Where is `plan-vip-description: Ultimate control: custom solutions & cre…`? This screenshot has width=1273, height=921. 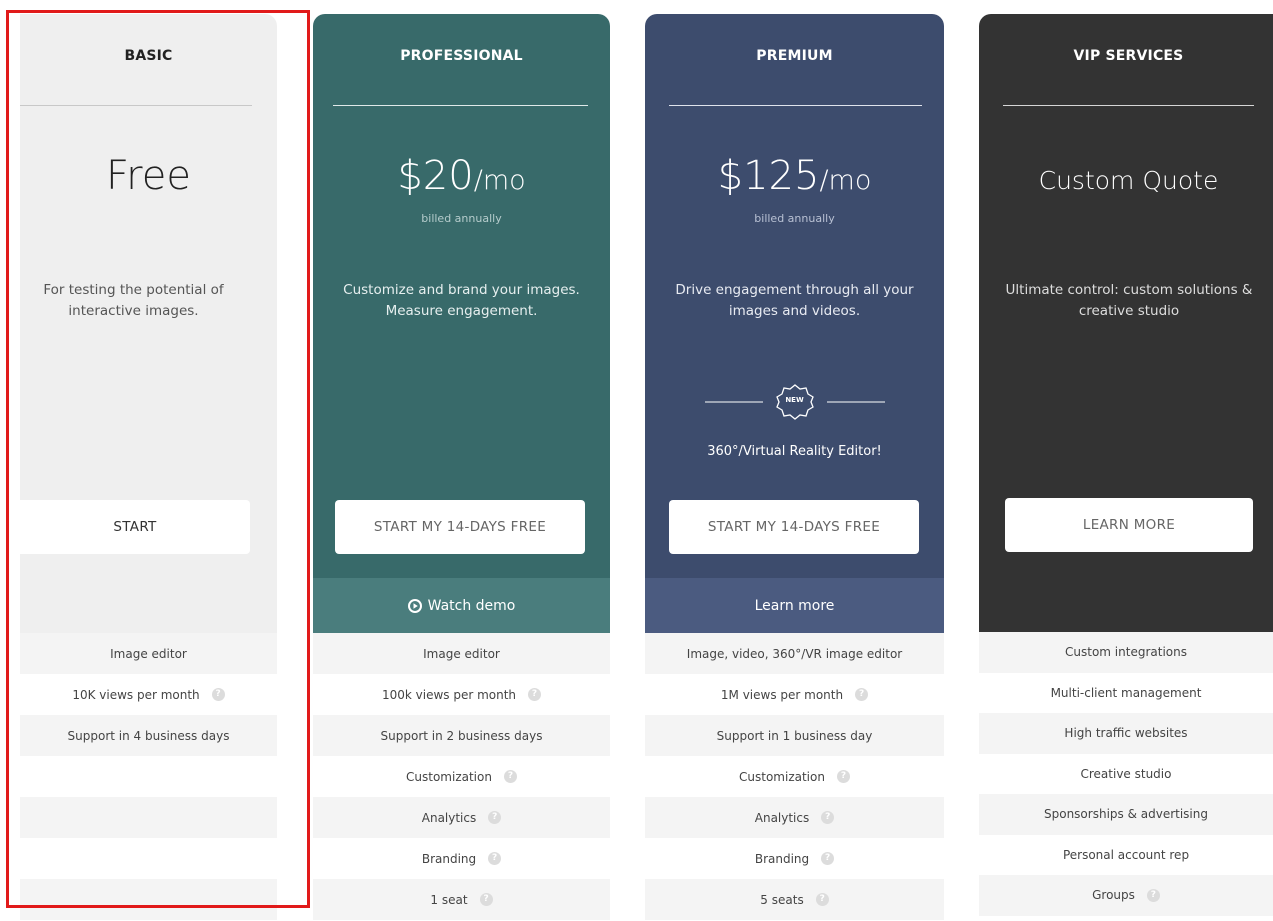
plan-vip-description: Ultimate control: custom solutions & cre… is located at coordinates (1129, 300).